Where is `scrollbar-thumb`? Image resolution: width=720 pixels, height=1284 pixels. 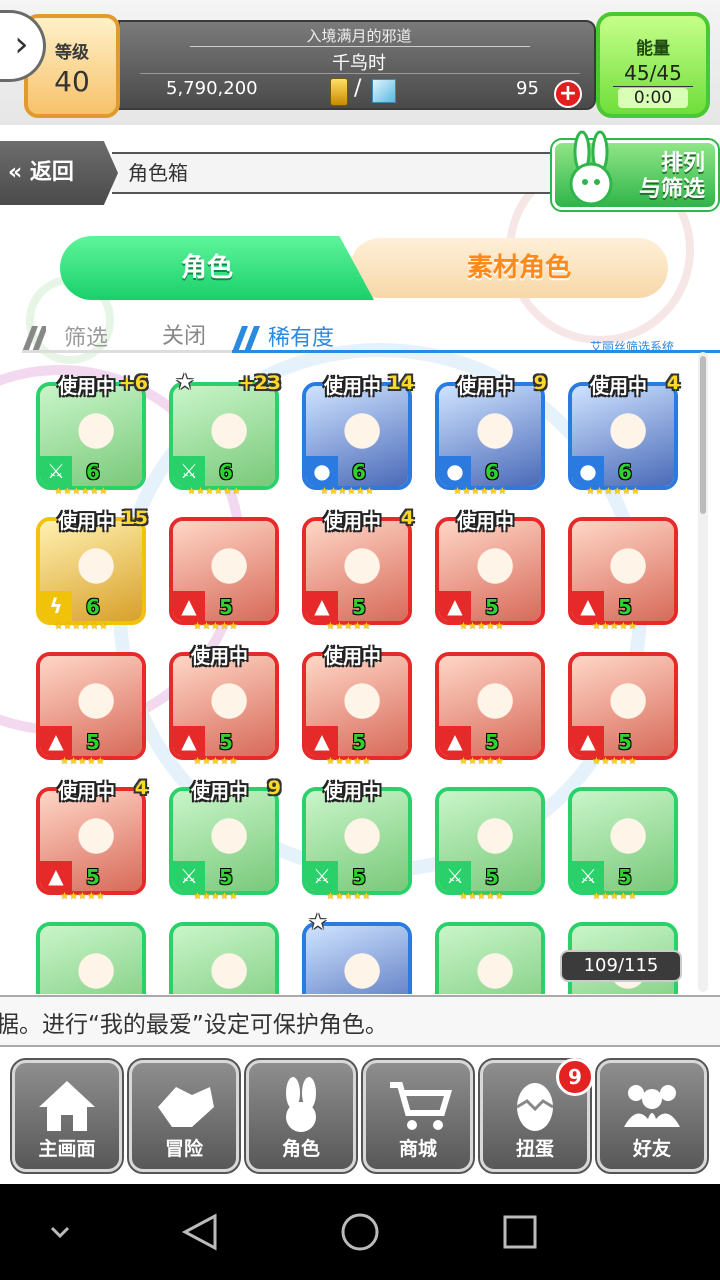 scrollbar-thumb is located at coordinates (703, 435).